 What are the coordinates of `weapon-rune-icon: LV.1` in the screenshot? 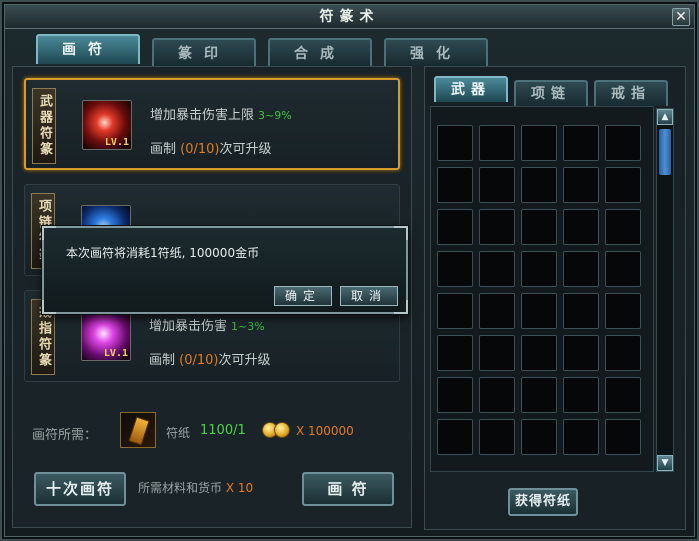 It's located at (107, 125).